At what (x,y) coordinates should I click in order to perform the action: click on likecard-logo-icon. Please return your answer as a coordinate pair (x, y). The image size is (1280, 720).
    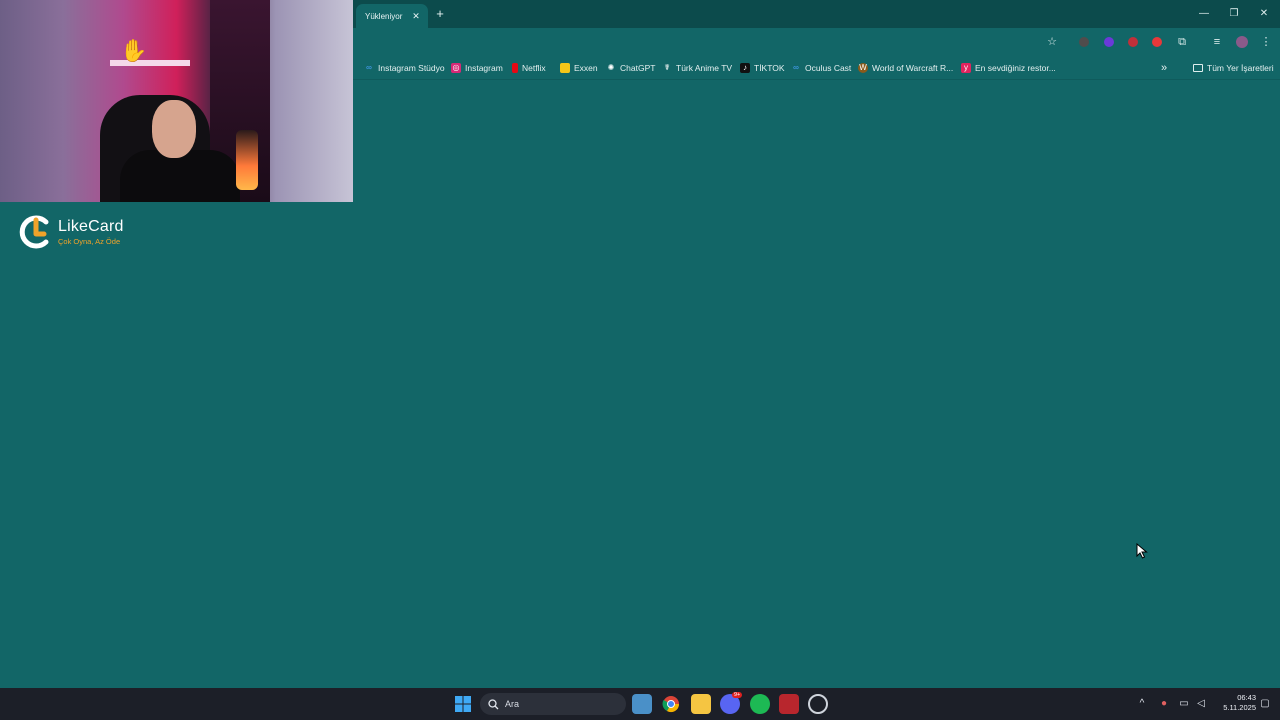
    Looking at the image, I should click on (34, 232).